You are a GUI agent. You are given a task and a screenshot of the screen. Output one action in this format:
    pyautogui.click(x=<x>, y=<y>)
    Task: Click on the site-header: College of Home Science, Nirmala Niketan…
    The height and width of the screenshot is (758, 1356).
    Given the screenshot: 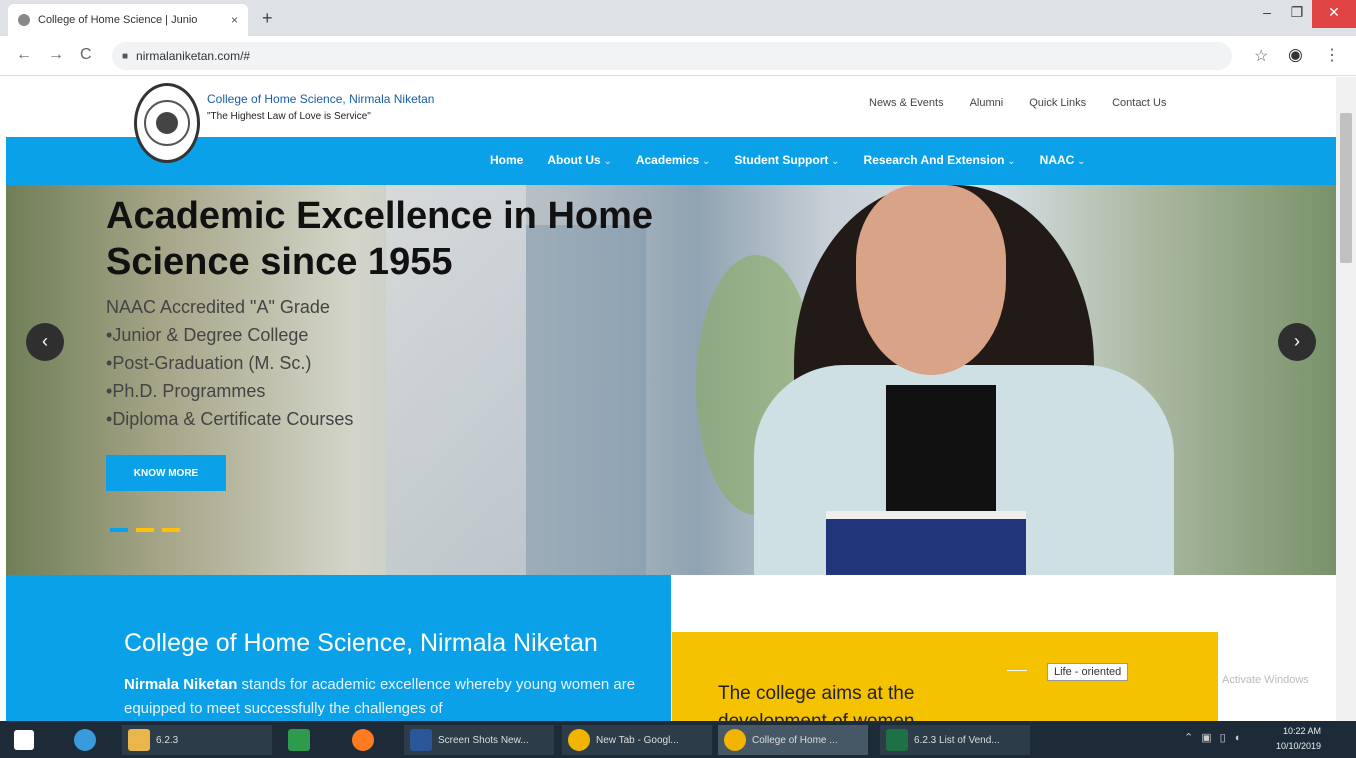 What is the action you would take?
    pyautogui.click(x=671, y=120)
    